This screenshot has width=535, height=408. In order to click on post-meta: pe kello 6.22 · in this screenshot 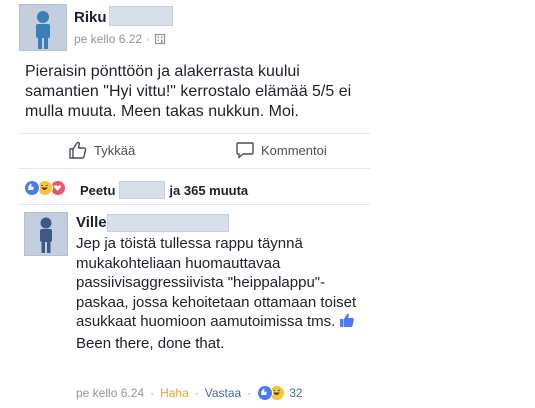, I will do `click(120, 39)`.